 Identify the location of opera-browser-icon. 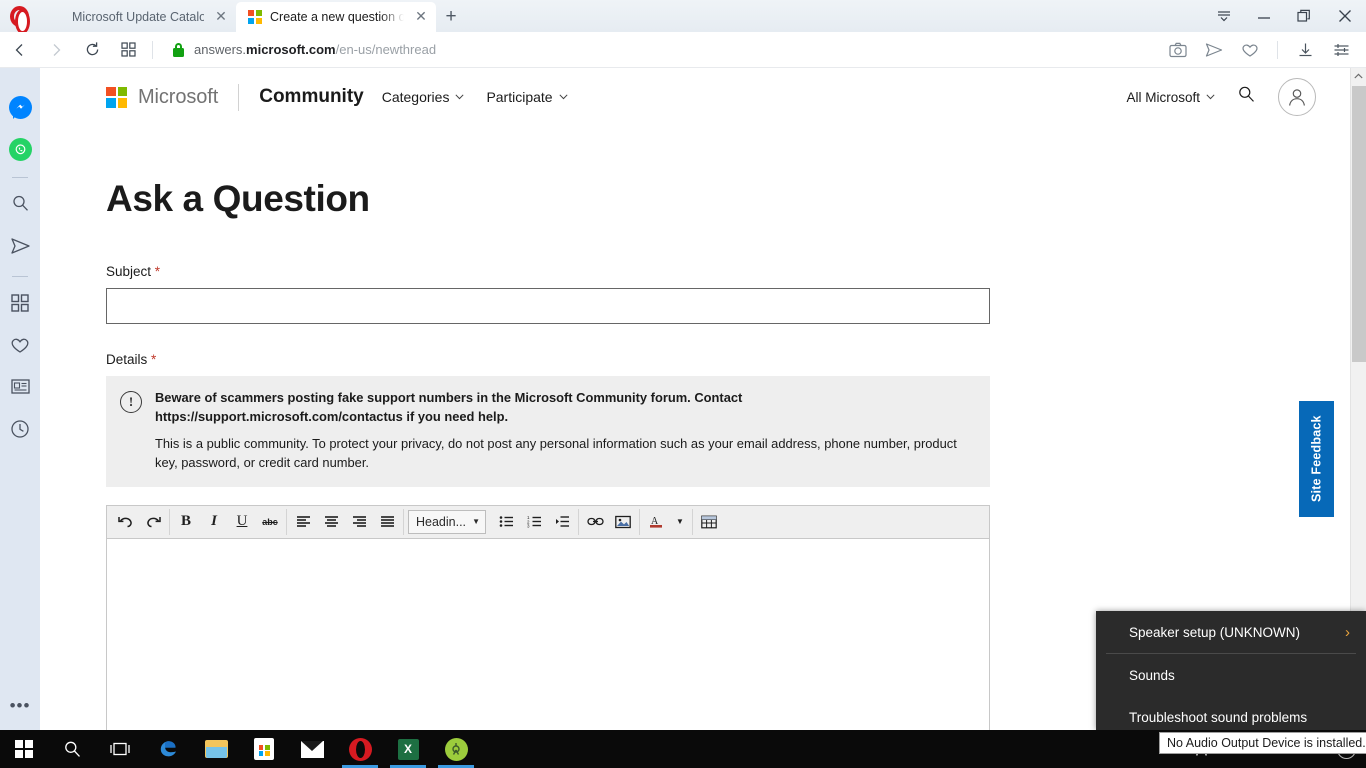
(360, 749).